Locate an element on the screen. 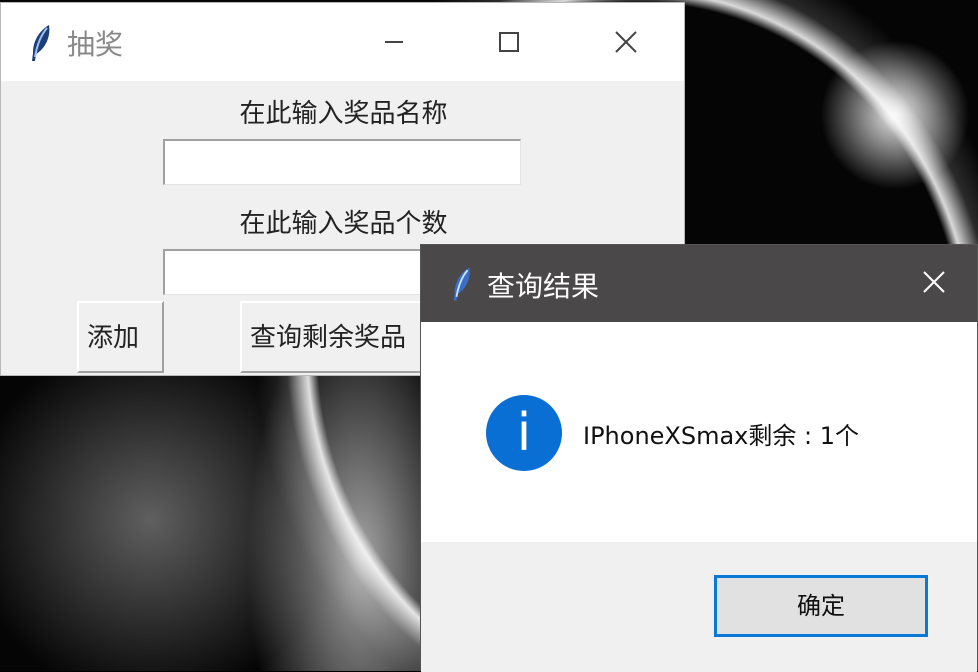 The height and width of the screenshot is (672, 978). dialog-footer: 确定 is located at coordinates (699, 607).